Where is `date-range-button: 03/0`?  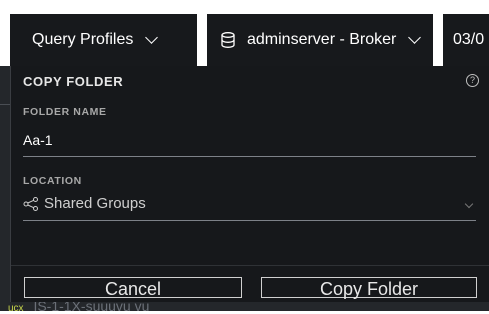 date-range-button: 03/0 is located at coordinates (466, 40).